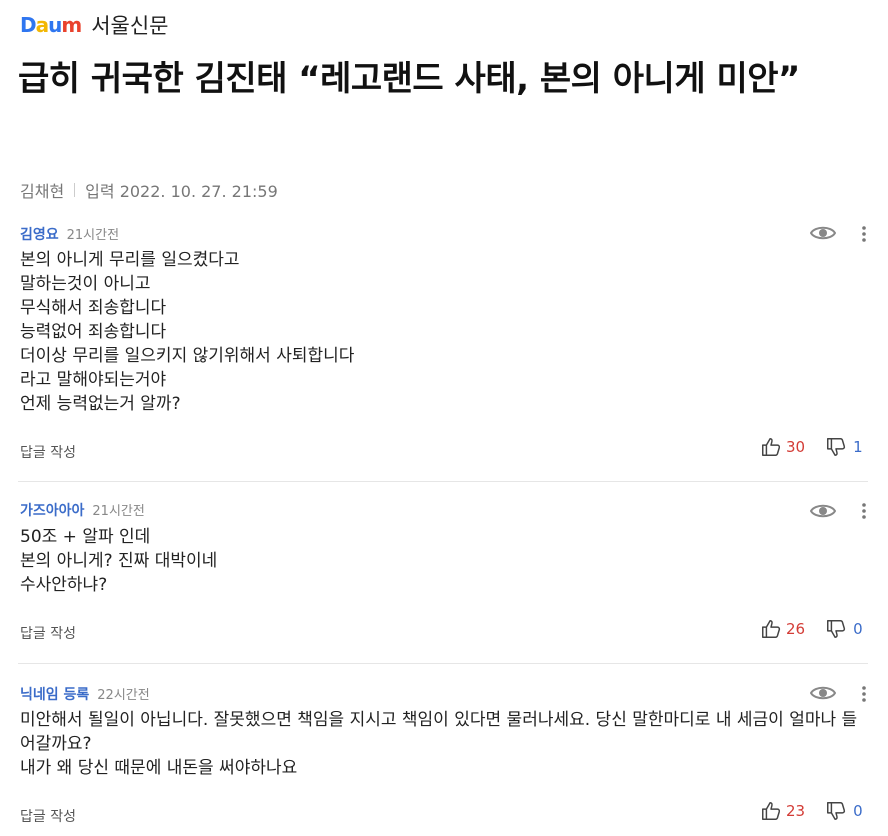 This screenshot has height=836, width=888. Describe the element at coordinates (75, 190) in the screenshot. I see `byline-divider` at that location.